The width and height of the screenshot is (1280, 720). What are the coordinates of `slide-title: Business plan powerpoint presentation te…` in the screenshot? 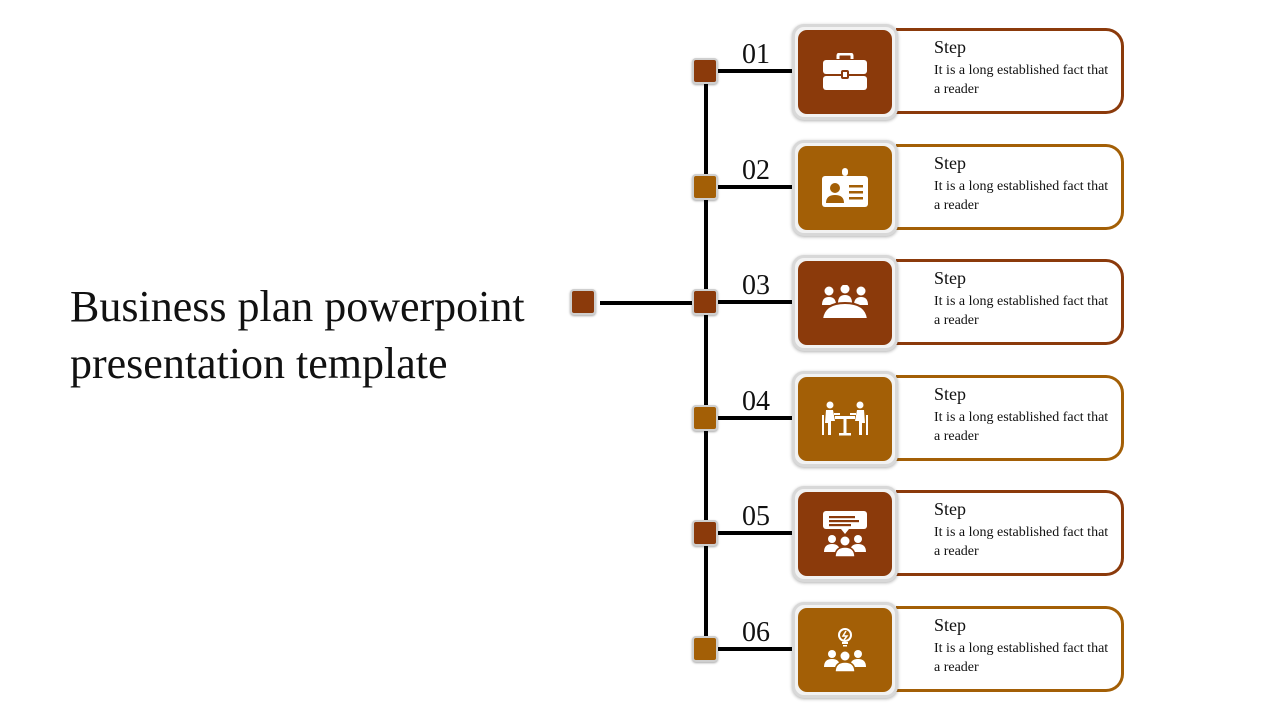 It's located at (297, 335).